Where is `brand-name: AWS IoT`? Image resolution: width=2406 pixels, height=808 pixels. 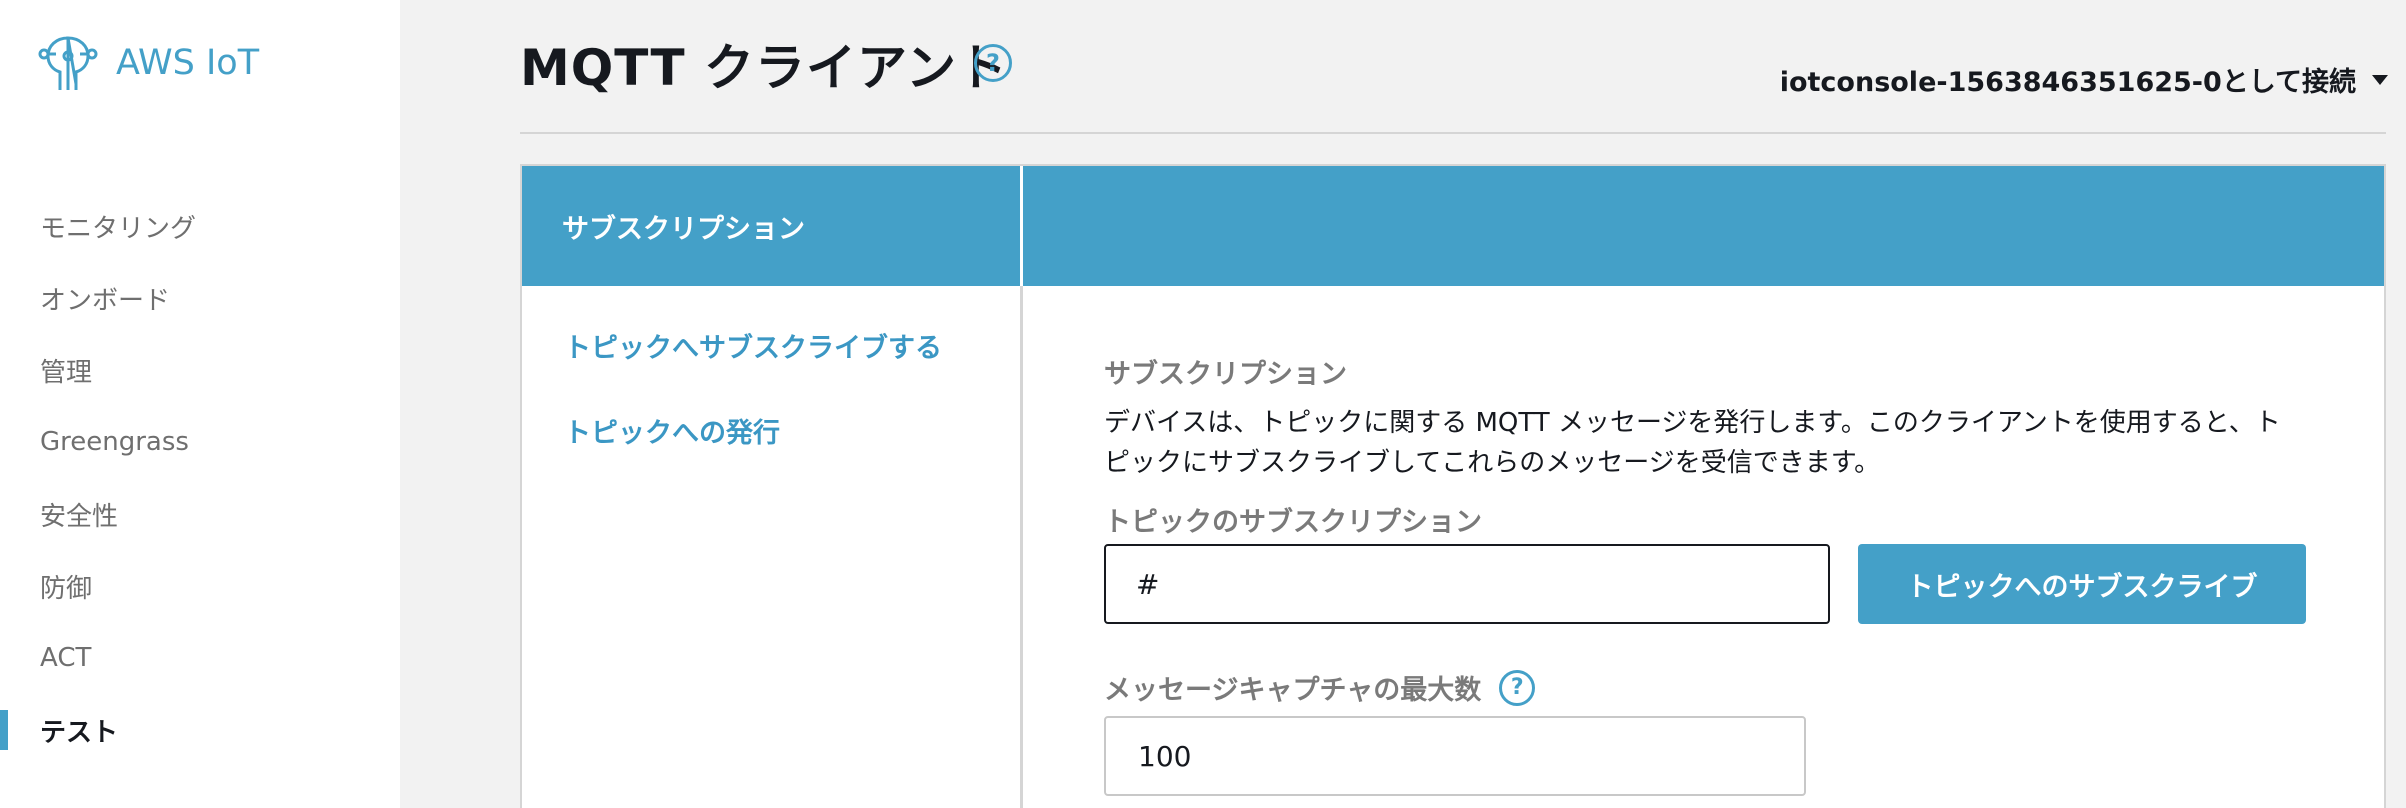
brand-name: AWS IoT is located at coordinates (188, 63).